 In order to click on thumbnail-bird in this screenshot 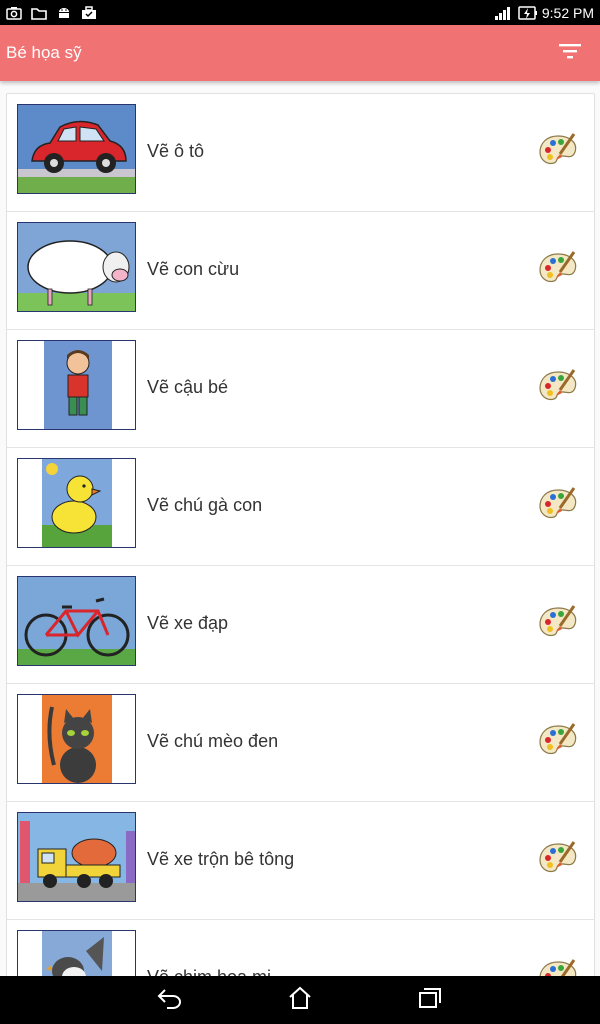, I will do `click(76, 953)`.